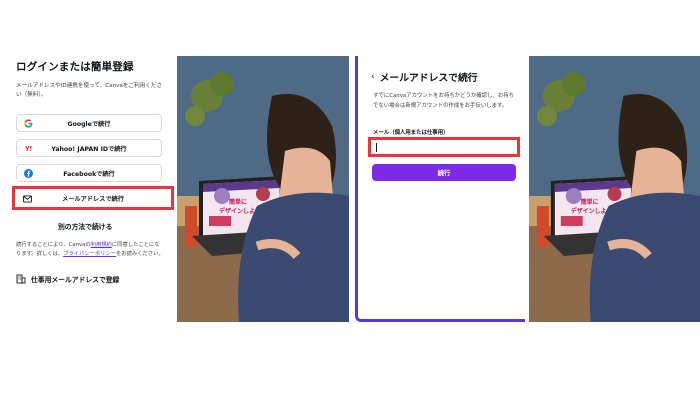 The image size is (700, 400). What do you see at coordinates (89, 254) in the screenshot?
I see `privacy-policy-link: プライバシーポリシー` at bounding box center [89, 254].